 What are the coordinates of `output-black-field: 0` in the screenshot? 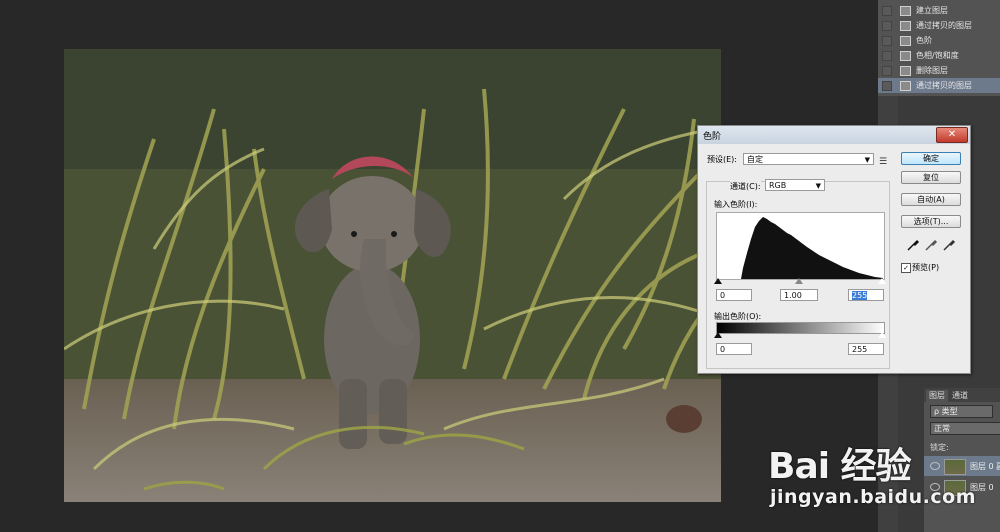 It's located at (734, 349).